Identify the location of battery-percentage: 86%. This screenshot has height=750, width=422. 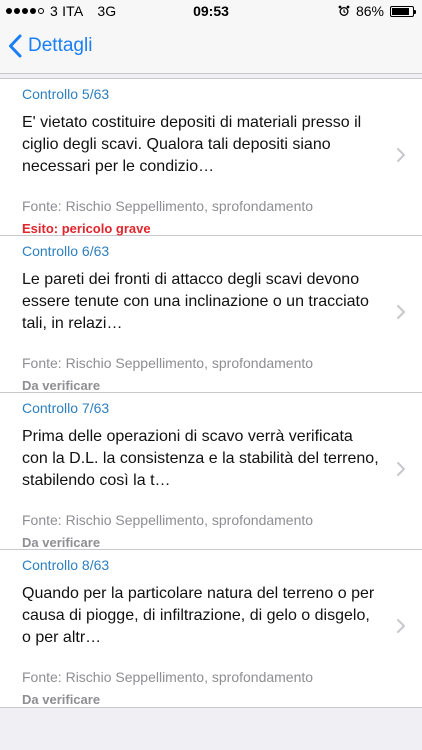
(369, 11).